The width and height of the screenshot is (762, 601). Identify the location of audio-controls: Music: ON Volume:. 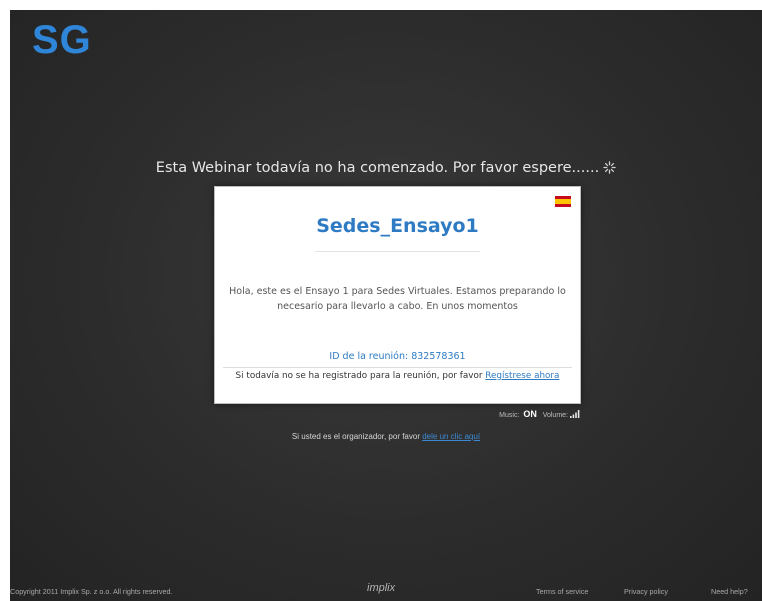
(528, 414).